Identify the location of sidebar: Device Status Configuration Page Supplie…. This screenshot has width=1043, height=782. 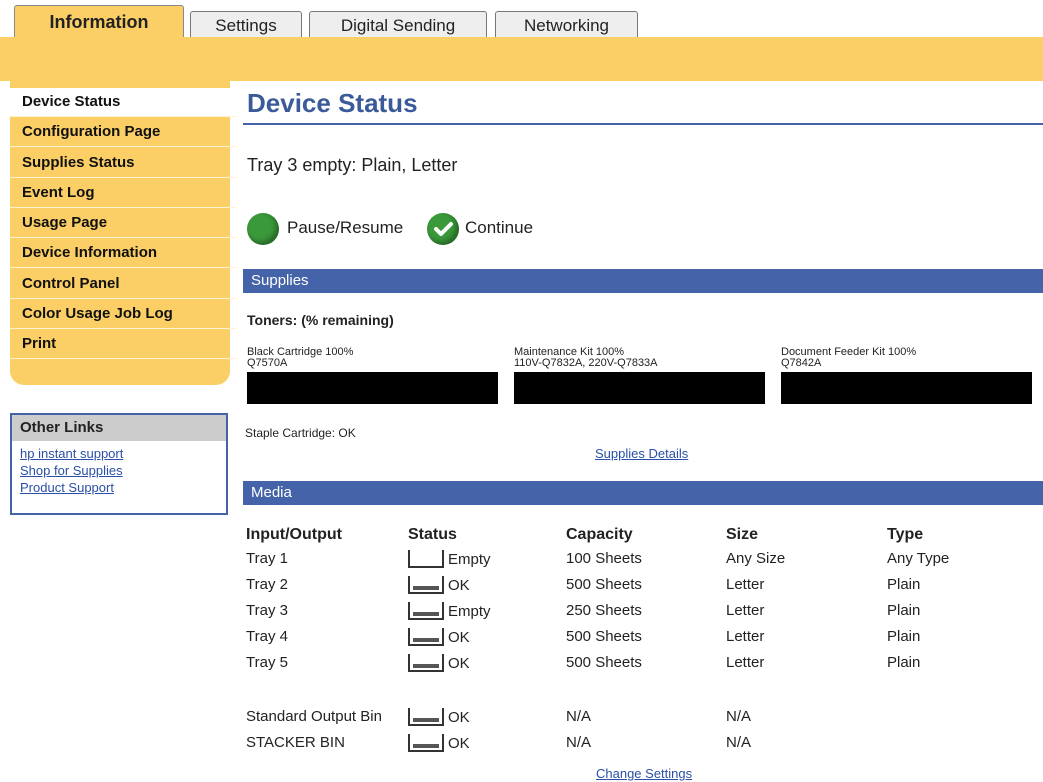
(123, 233).